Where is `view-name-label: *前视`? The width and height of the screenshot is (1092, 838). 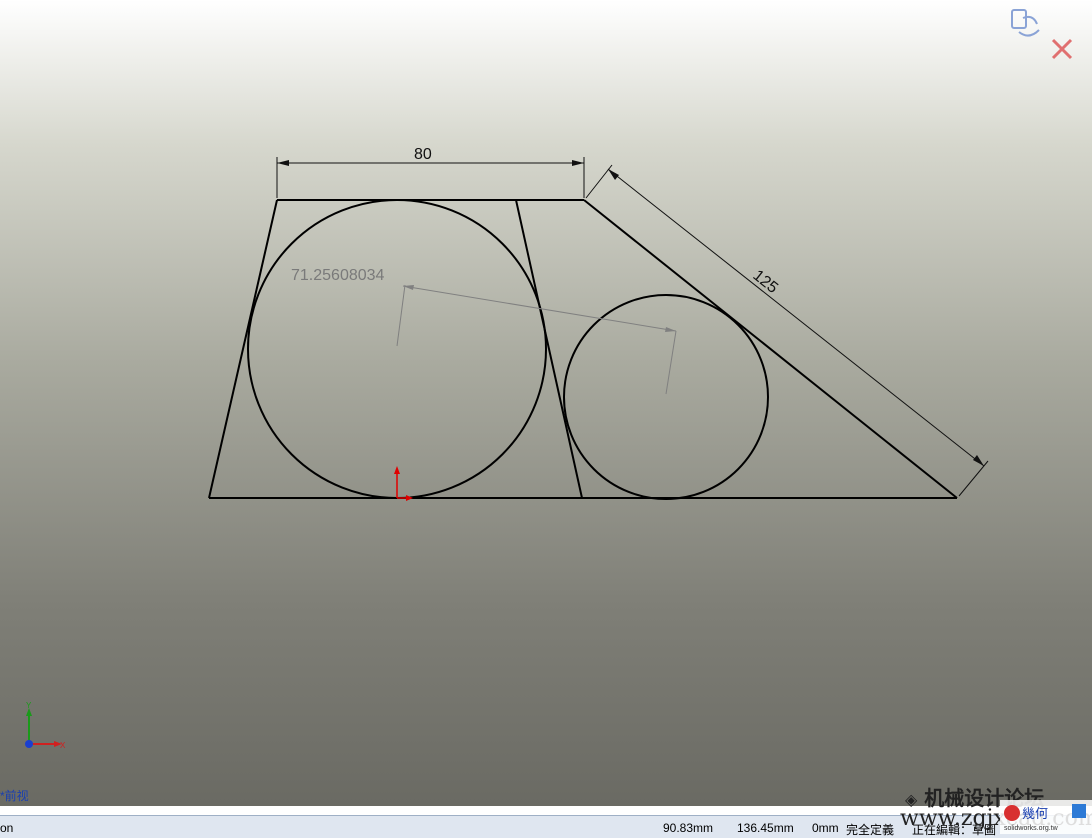
view-name-label: *前视 is located at coordinates (14, 796).